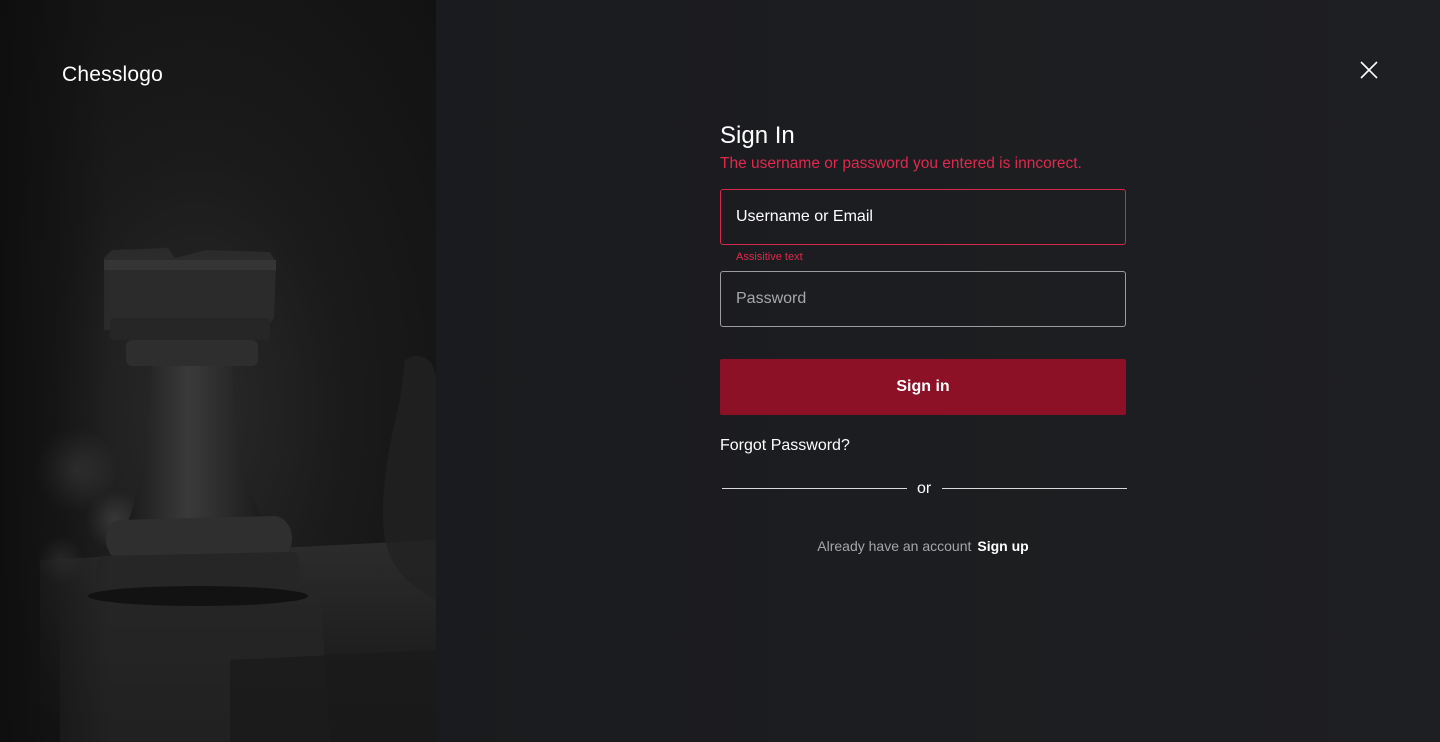  What do you see at coordinates (923, 299) in the screenshot?
I see `password-input` at bounding box center [923, 299].